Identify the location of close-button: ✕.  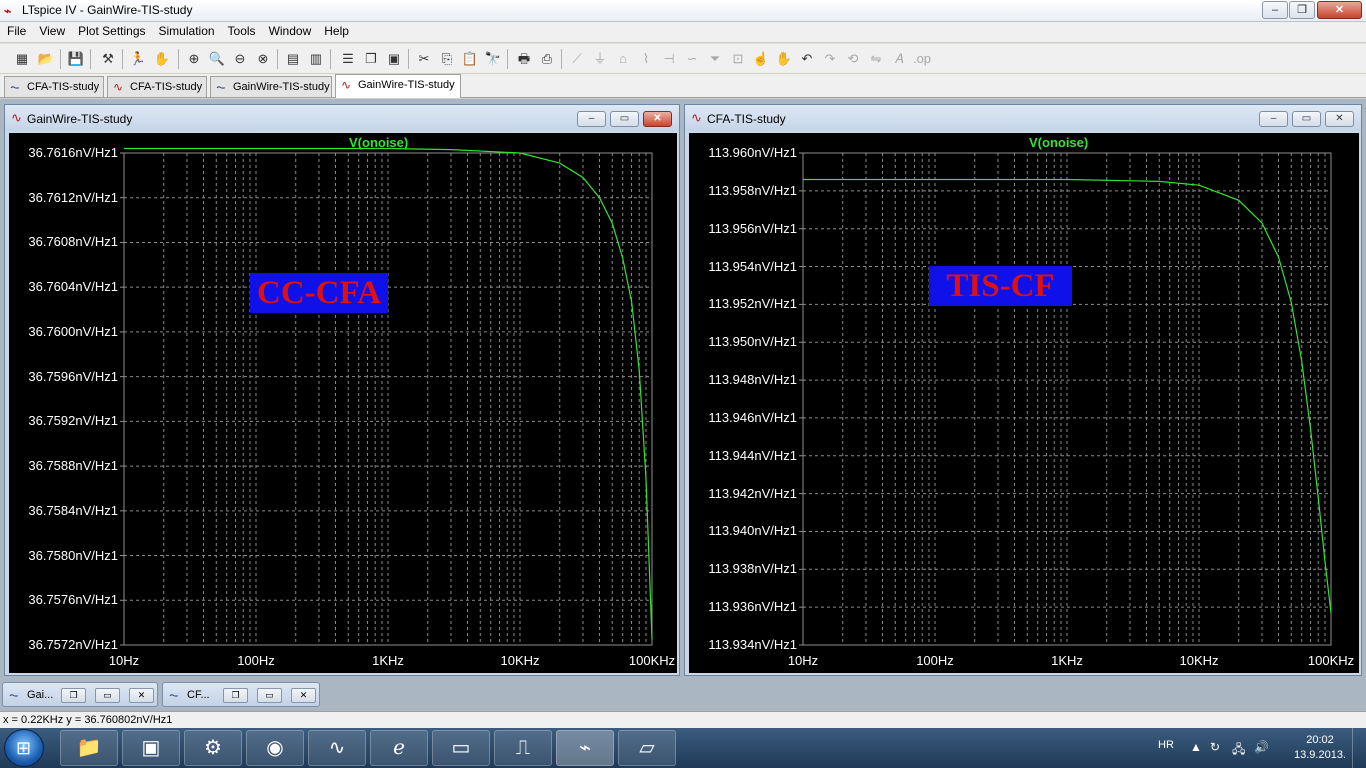
(1339, 10).